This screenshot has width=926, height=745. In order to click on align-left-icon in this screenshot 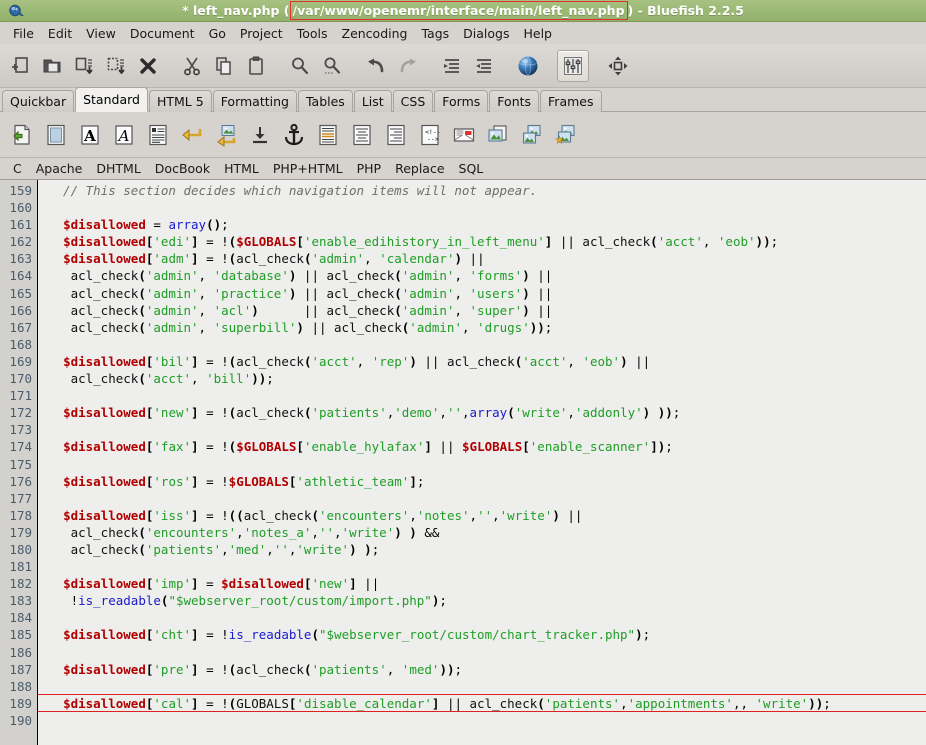, I will do `click(327, 134)`.